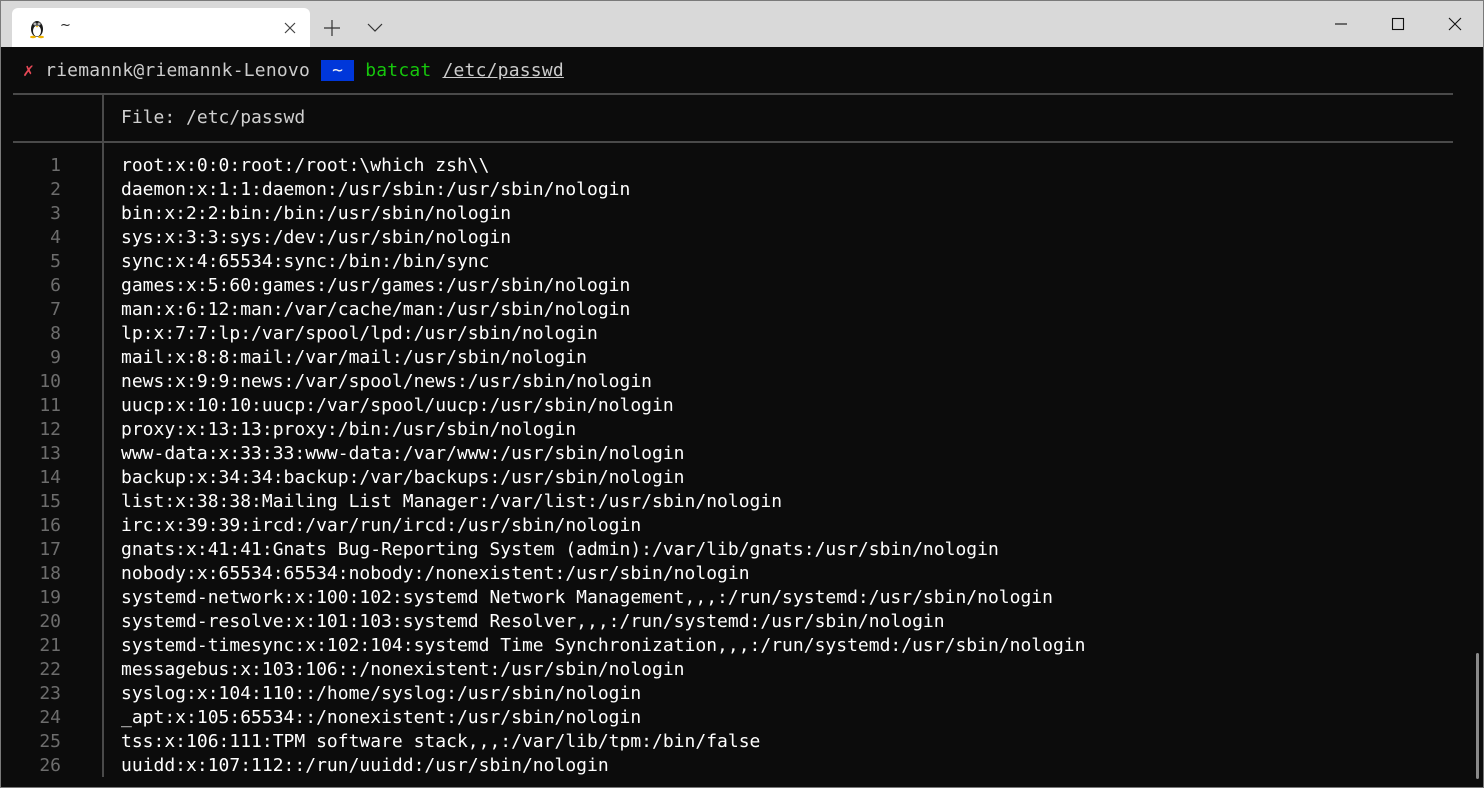  Describe the element at coordinates (29, 70) in the screenshot. I see `prompt-error-status: ✗` at that location.